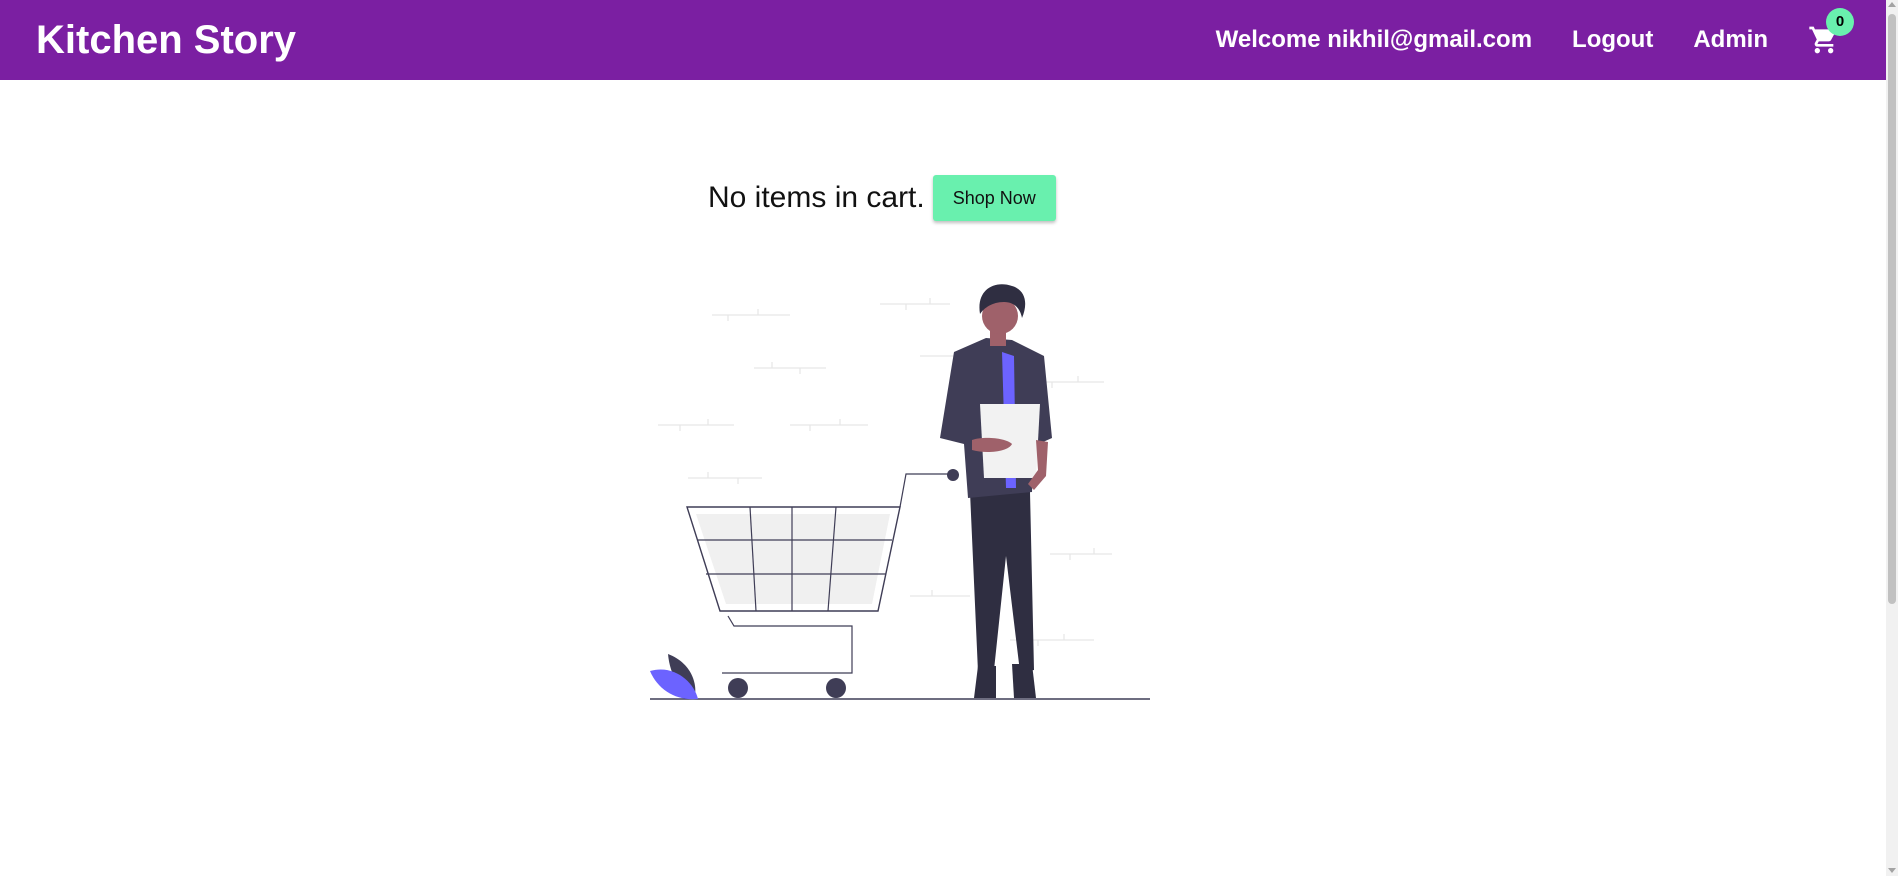  I want to click on logout-link: Logout, so click(1612, 40).